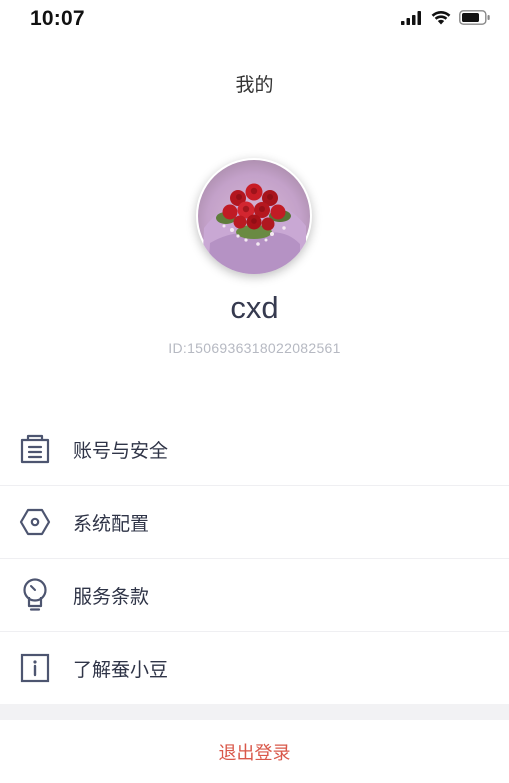 The image size is (509, 783). Describe the element at coordinates (254, 20) in the screenshot. I see `status-bar: 10:07` at that location.